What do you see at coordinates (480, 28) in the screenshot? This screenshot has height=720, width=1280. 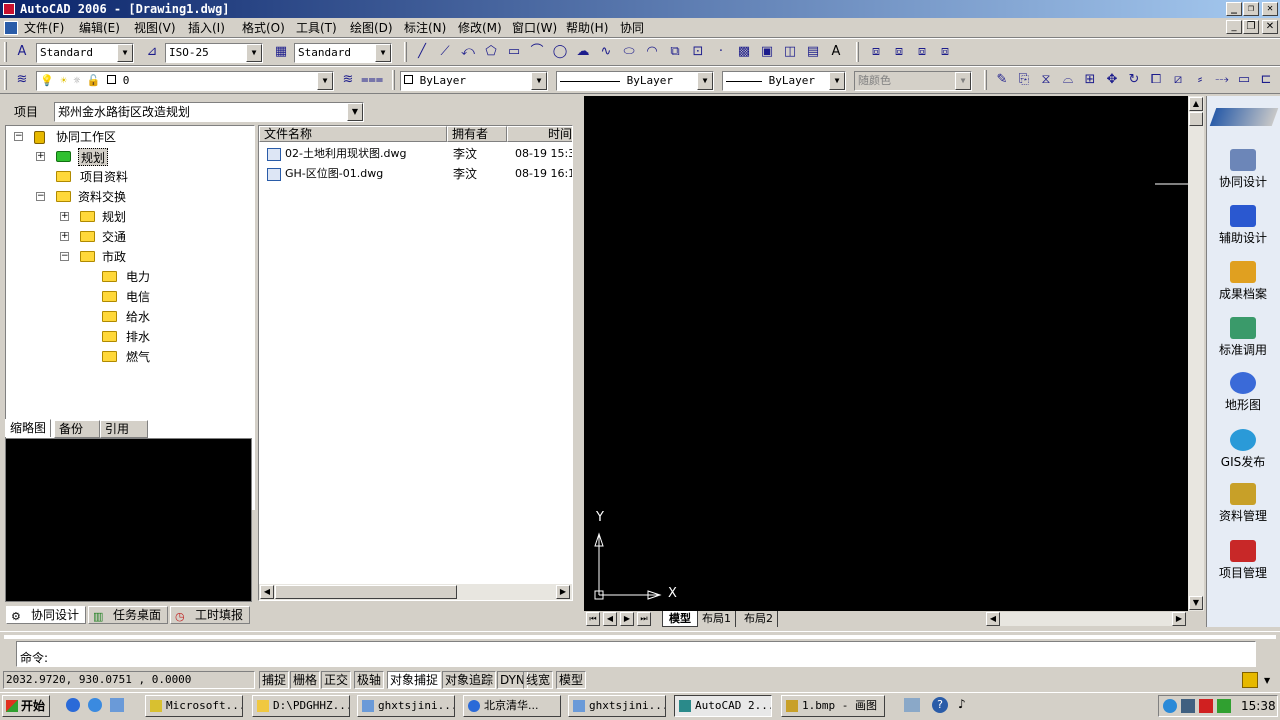 I see `menu-modify: 修改(M)` at bounding box center [480, 28].